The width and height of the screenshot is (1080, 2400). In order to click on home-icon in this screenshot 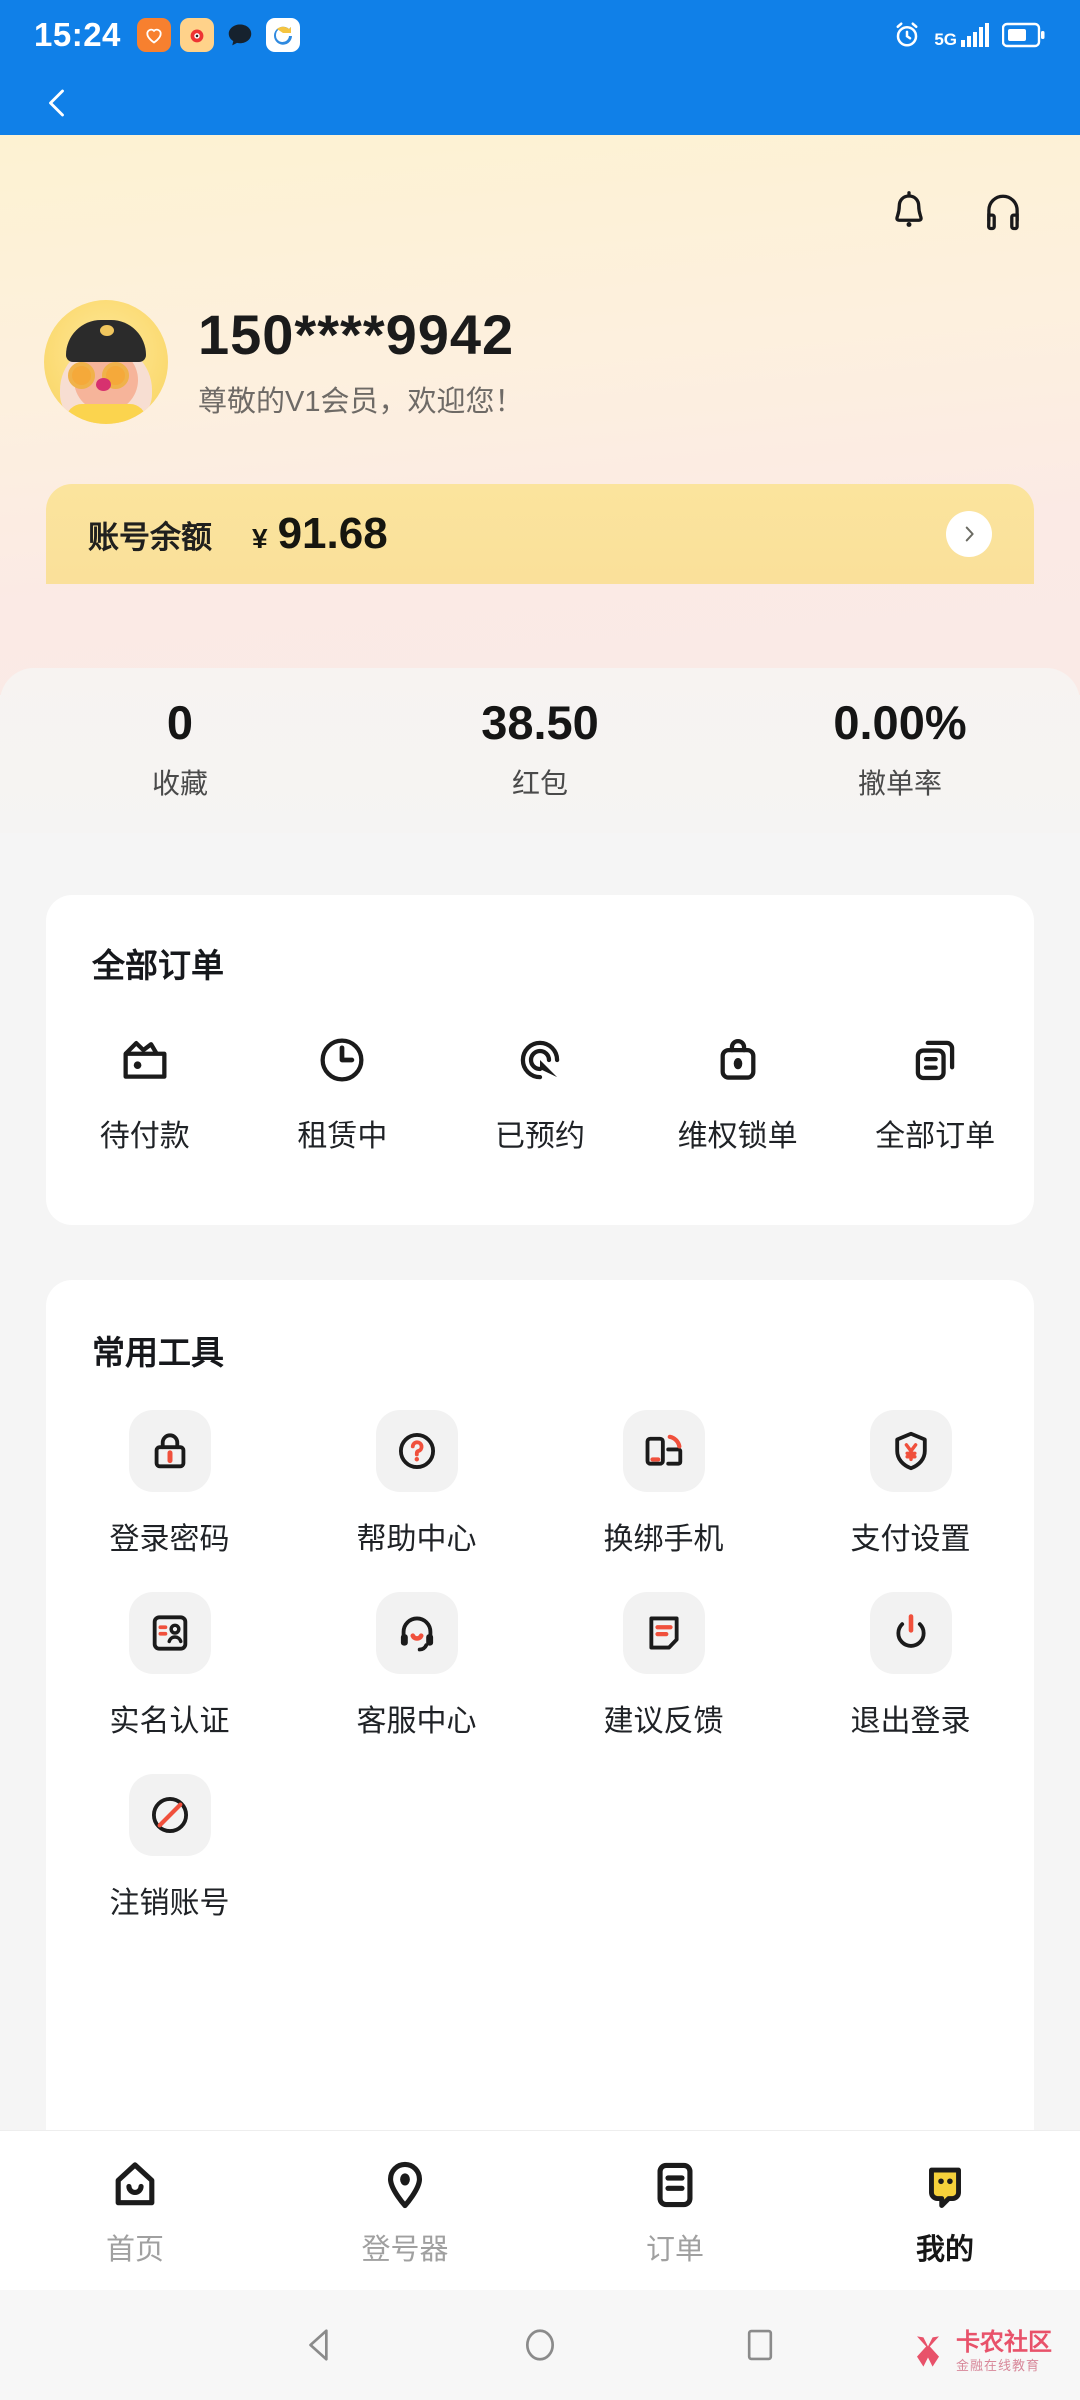, I will do `click(135, 2185)`.